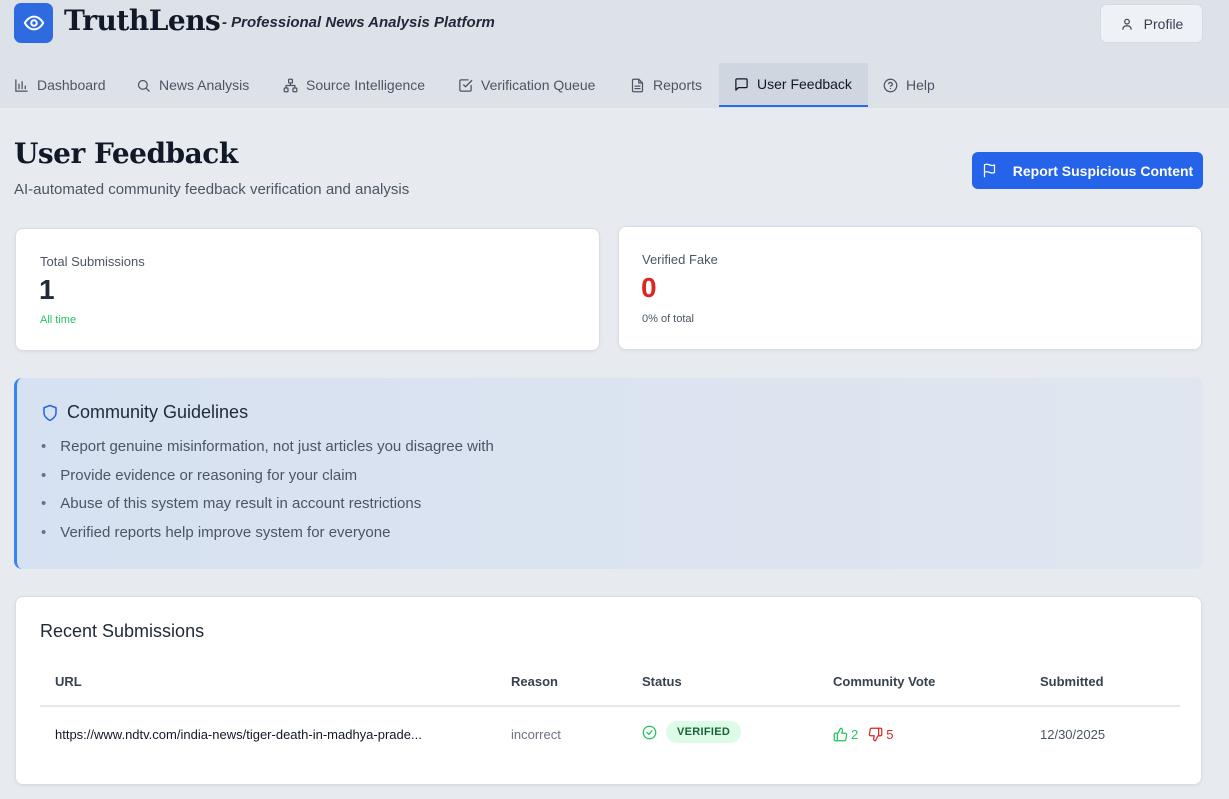 This screenshot has height=799, width=1229. What do you see at coordinates (366, 85) in the screenshot?
I see `tab-label: Source Intelligence` at bounding box center [366, 85].